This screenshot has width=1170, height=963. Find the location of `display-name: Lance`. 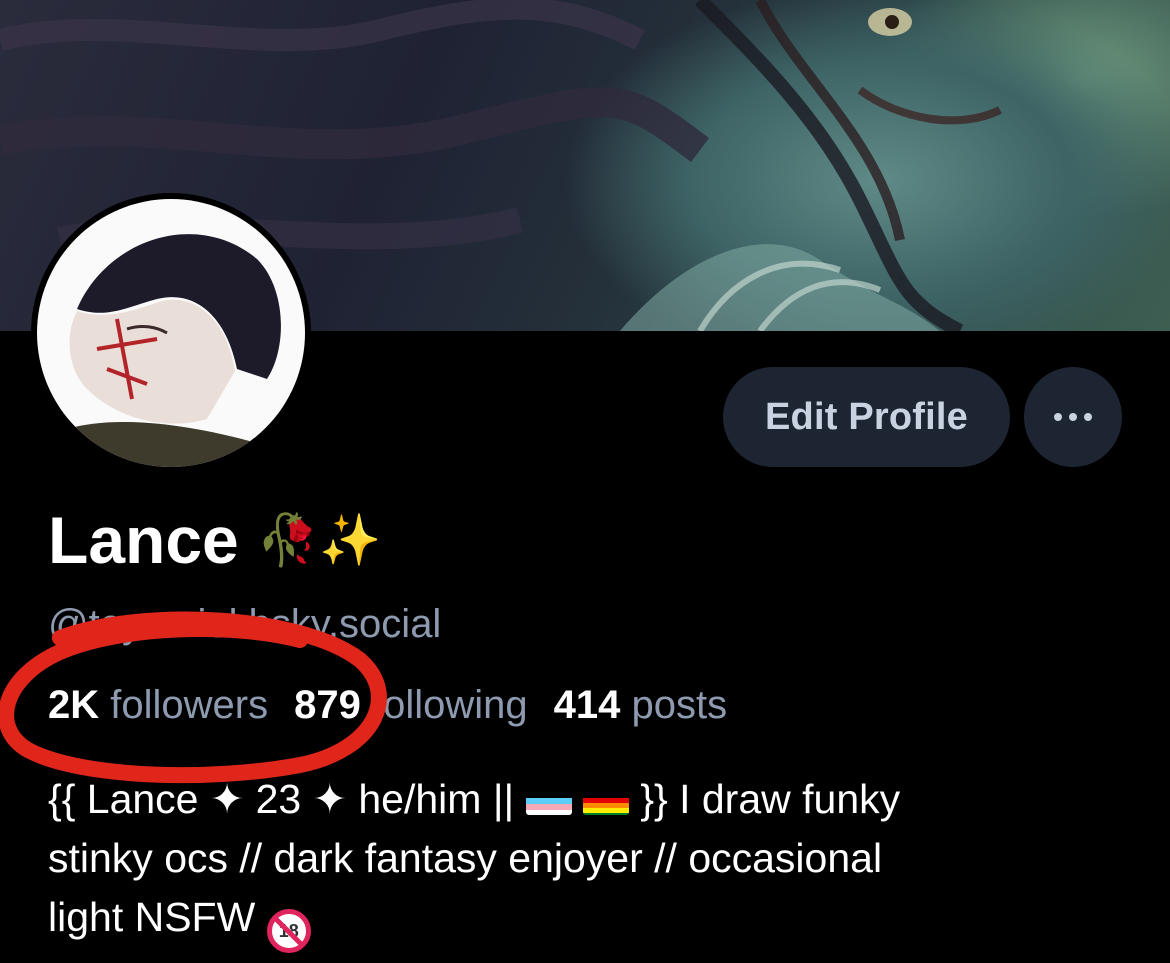

display-name: Lance is located at coordinates (143, 540).